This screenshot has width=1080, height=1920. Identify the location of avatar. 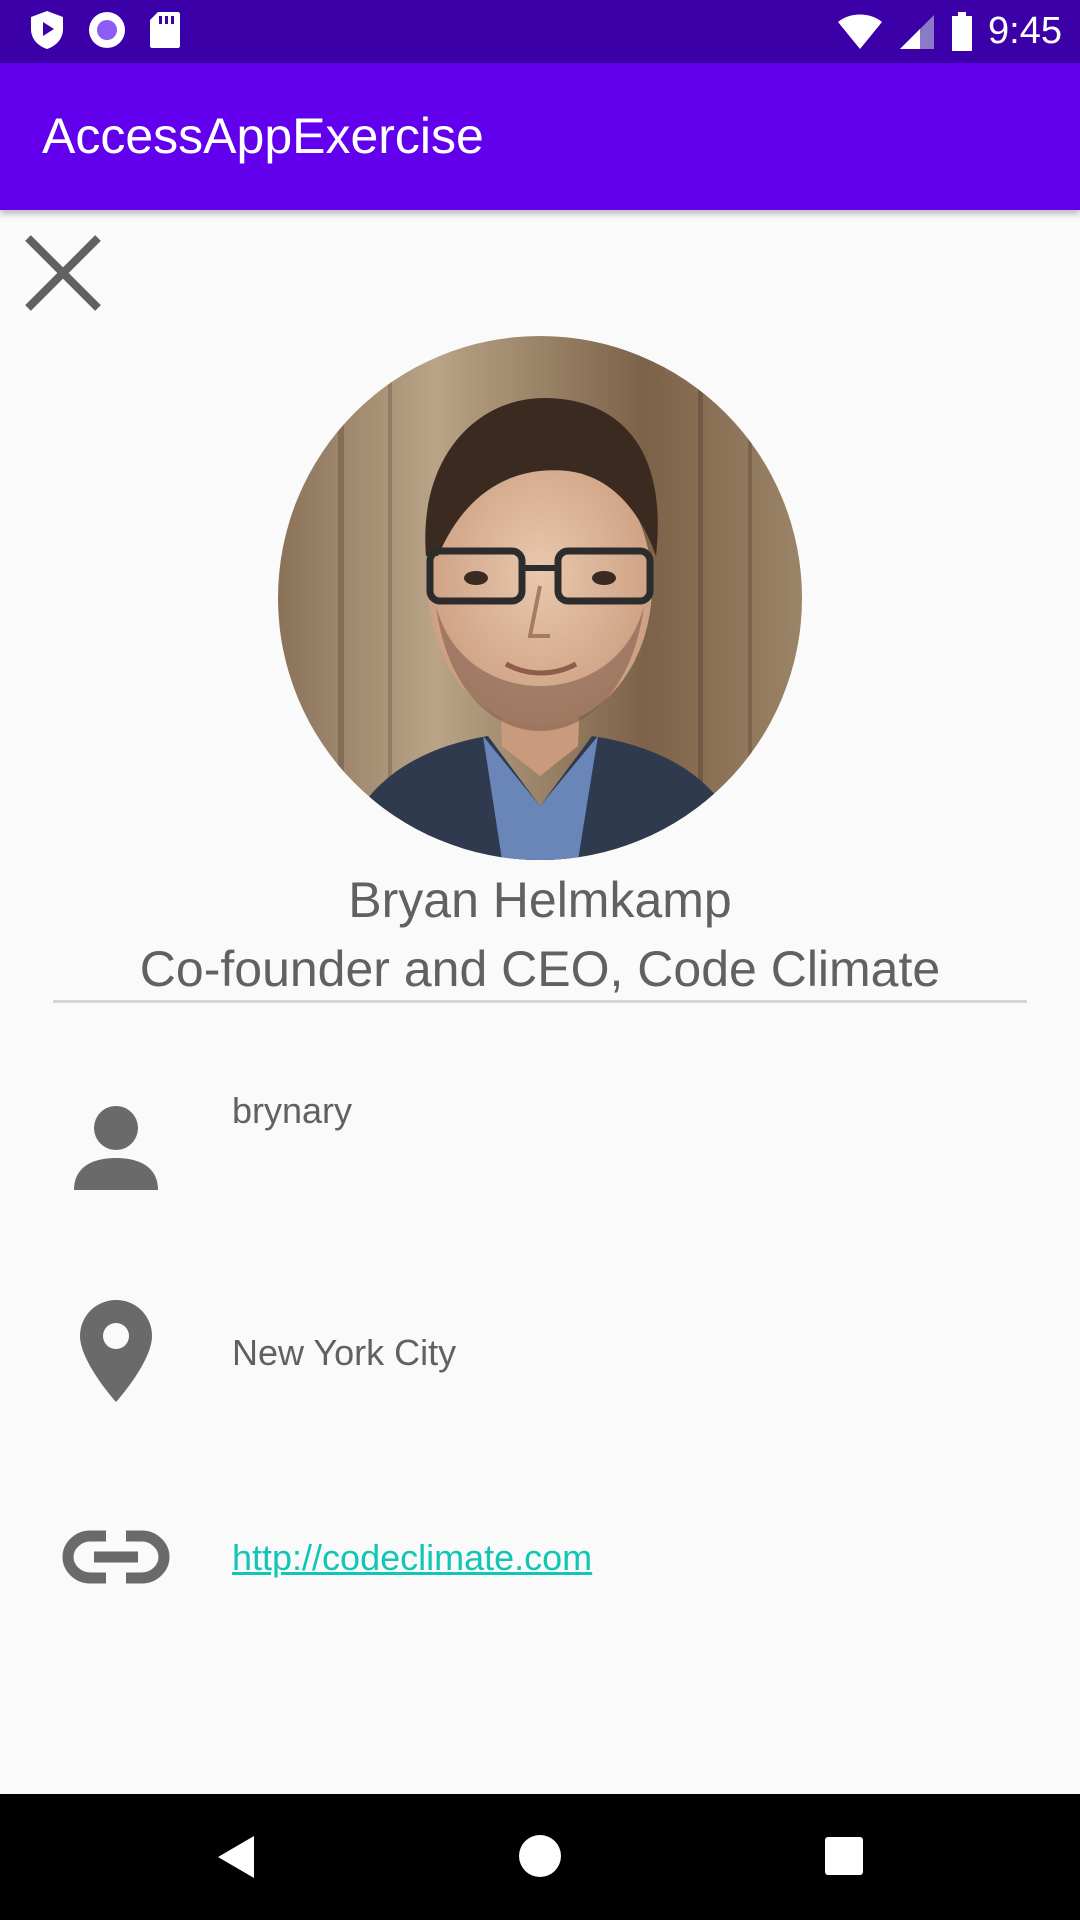
(540, 598).